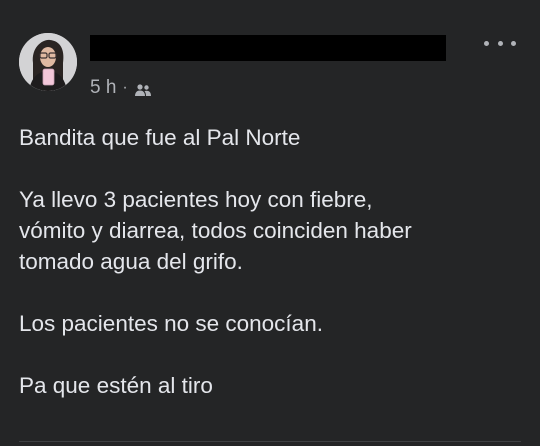 This screenshot has width=540, height=446. I want to click on post-text-line: Pa que estén al tiro, so click(116, 385).